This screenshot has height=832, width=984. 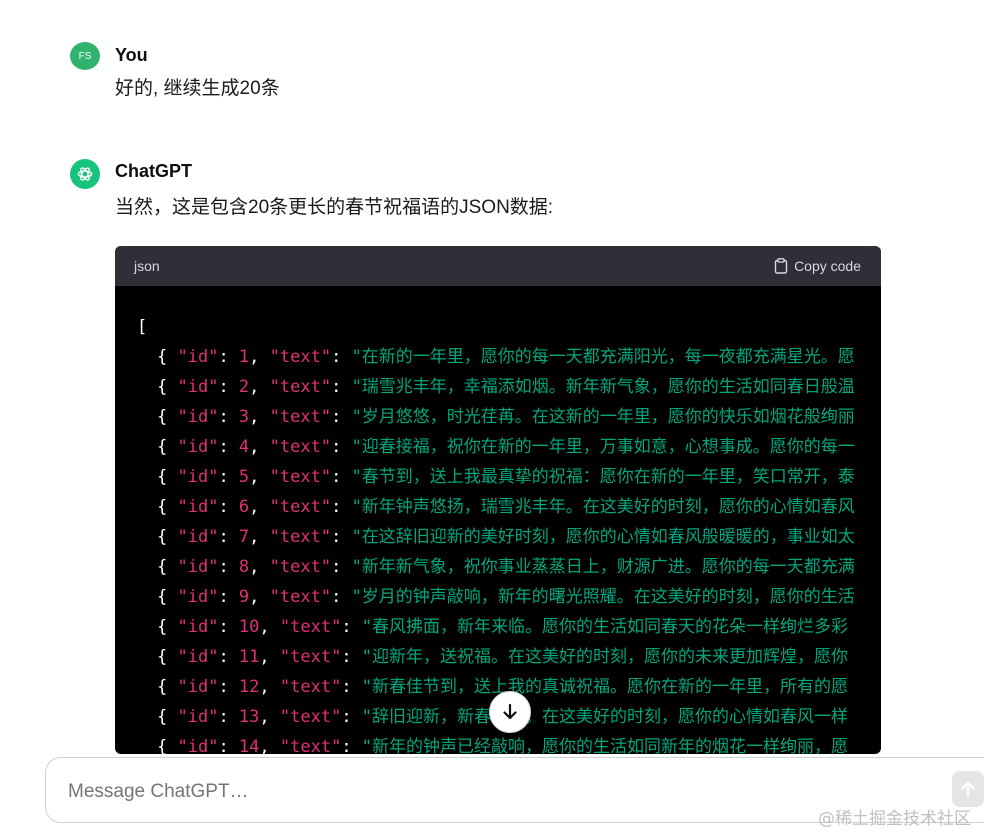 What do you see at coordinates (249, 745) in the screenshot?
I see `code-id-value: 14` at bounding box center [249, 745].